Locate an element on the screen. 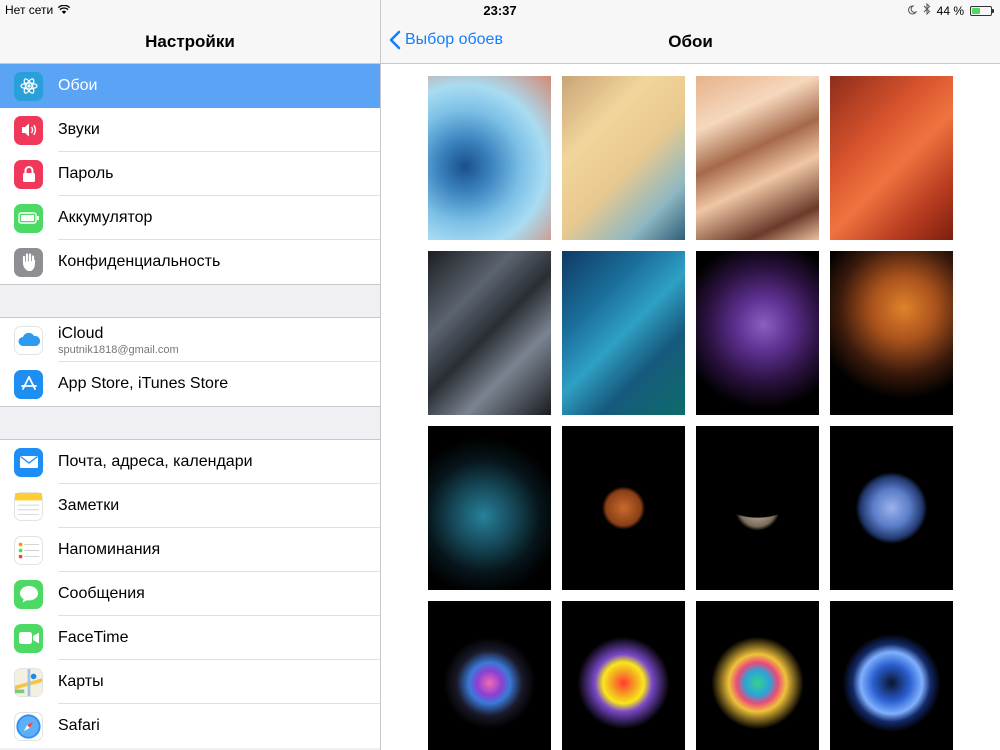 Image resolution: width=1000 pixels, height=750 pixels. clock: 23:37 is located at coordinates (500, 10).